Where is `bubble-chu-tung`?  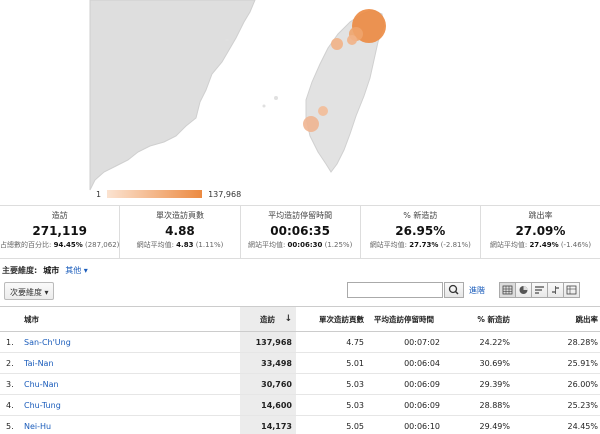
bubble-chu-tung is located at coordinates (352, 40).